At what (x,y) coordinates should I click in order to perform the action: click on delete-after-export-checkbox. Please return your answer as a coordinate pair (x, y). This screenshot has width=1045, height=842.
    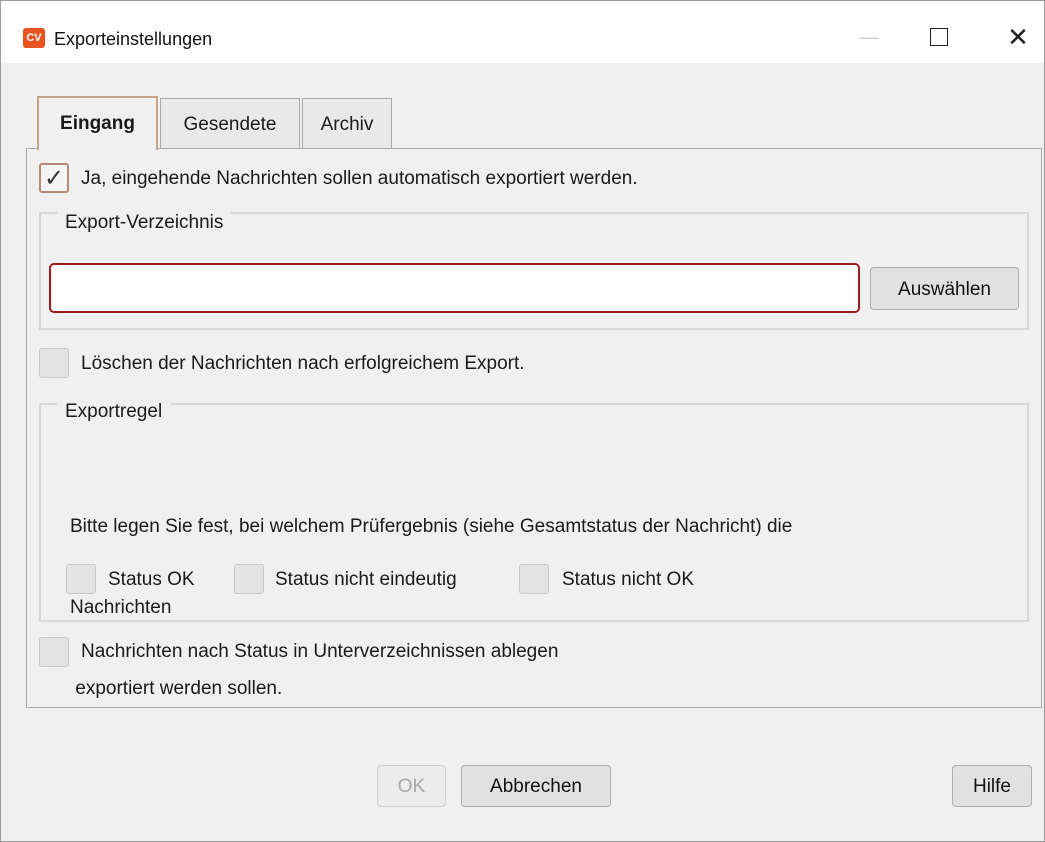
    Looking at the image, I should click on (54, 363).